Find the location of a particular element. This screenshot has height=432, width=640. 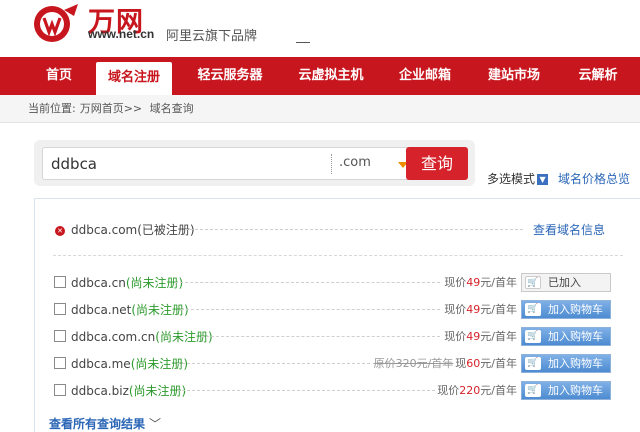

breadcrumb-prefix: 当前位置: is located at coordinates (52, 108).